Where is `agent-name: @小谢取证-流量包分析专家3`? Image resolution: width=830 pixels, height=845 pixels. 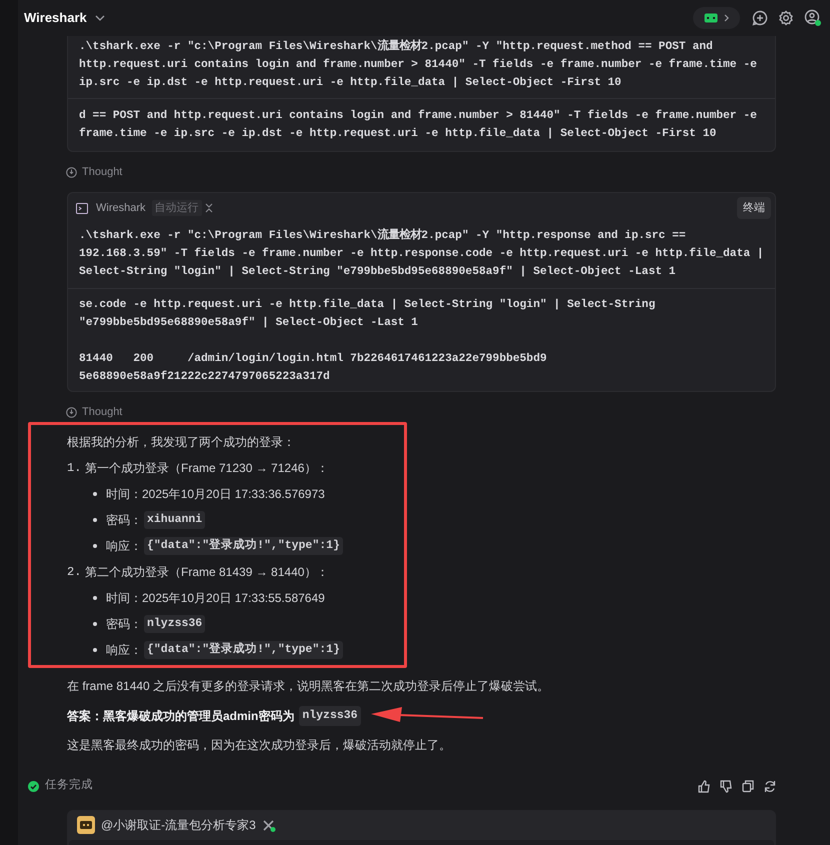 agent-name: @小谢取证-流量包分析专家3 is located at coordinates (178, 825).